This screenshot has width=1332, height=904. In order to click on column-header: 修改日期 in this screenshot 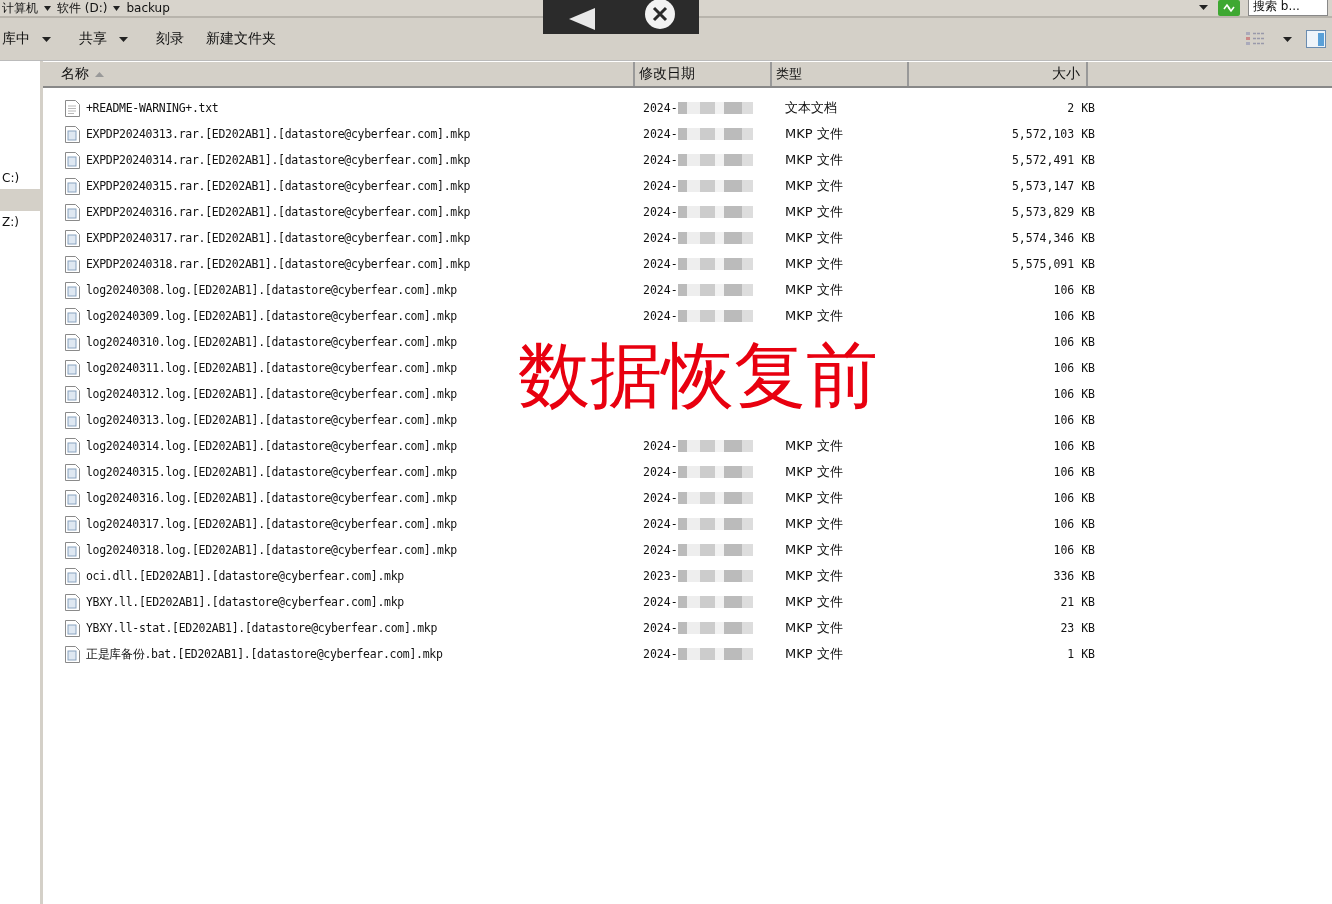, I will do `click(703, 74)`.